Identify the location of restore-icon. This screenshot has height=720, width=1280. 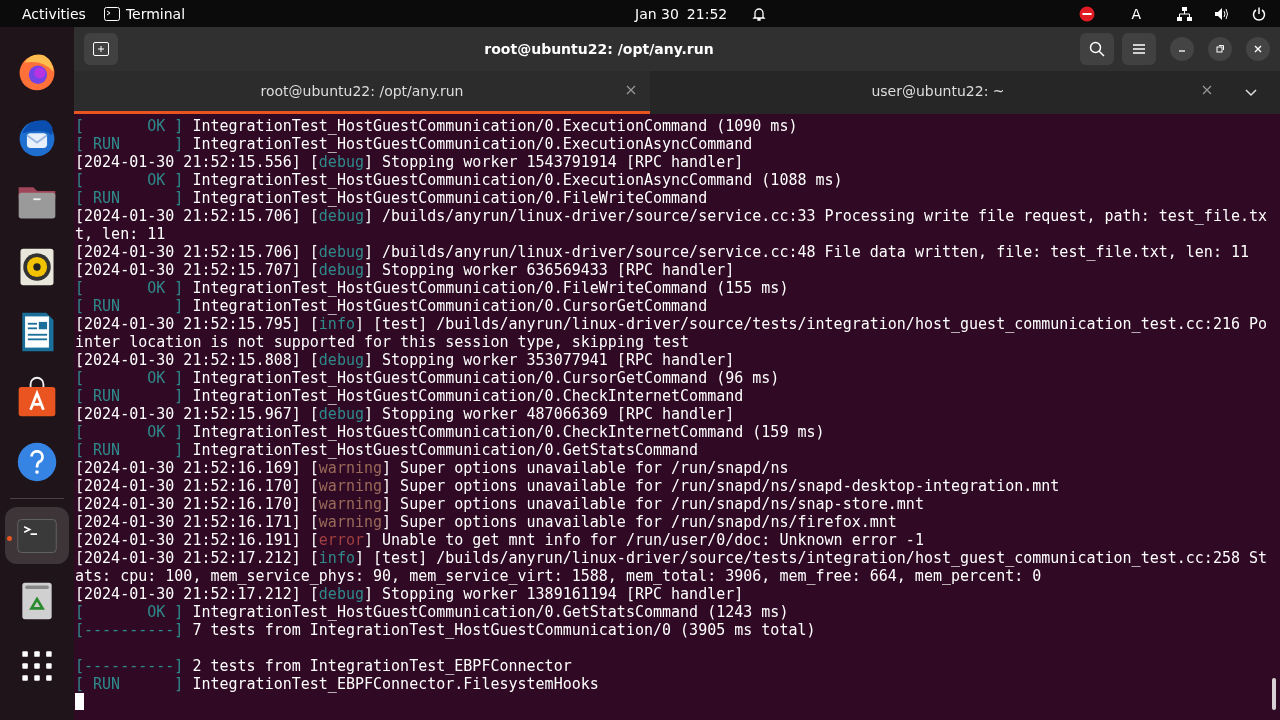
(1220, 49).